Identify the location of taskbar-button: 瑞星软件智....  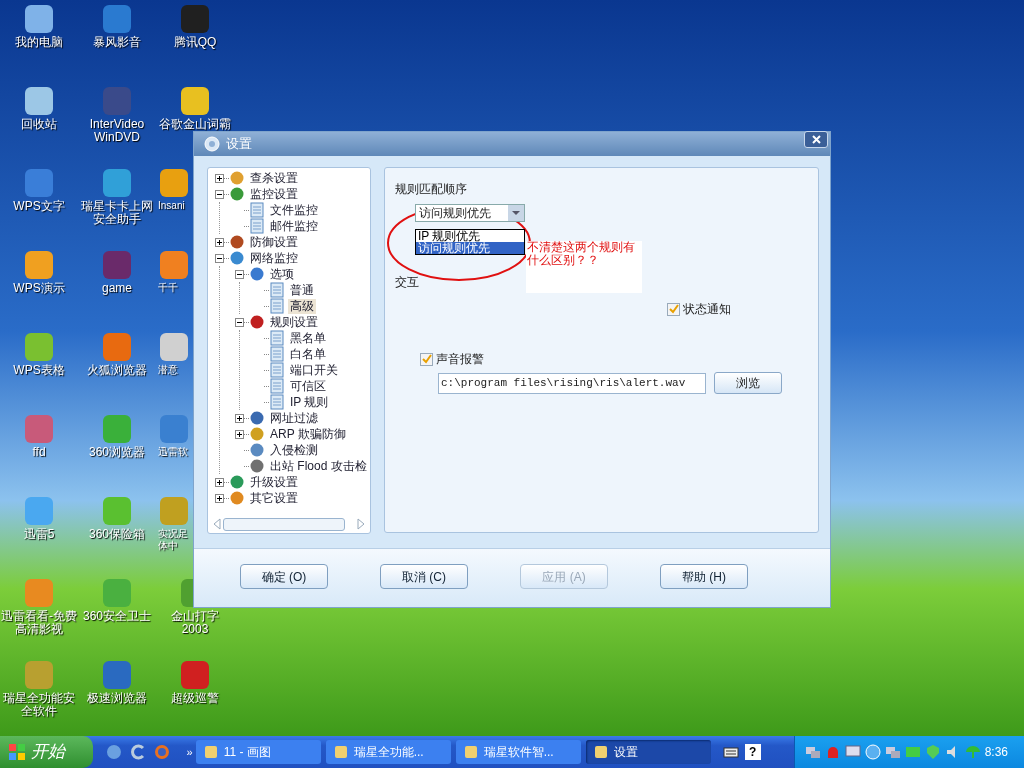
(518, 752).